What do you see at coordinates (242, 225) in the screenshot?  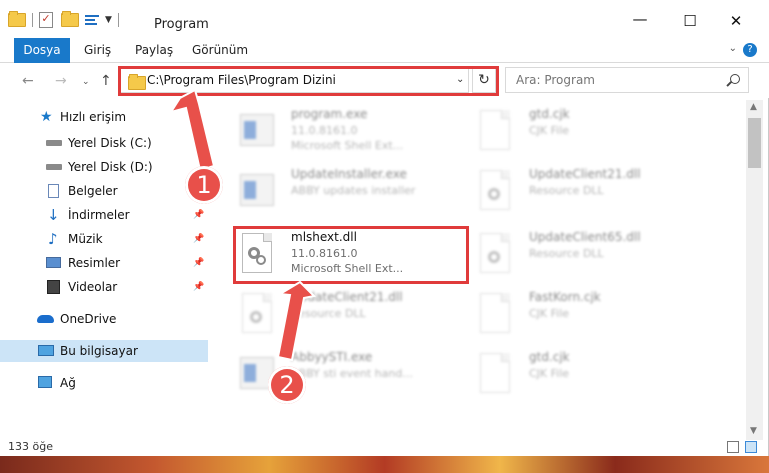 I see `annotation-arrows` at bounding box center [242, 225].